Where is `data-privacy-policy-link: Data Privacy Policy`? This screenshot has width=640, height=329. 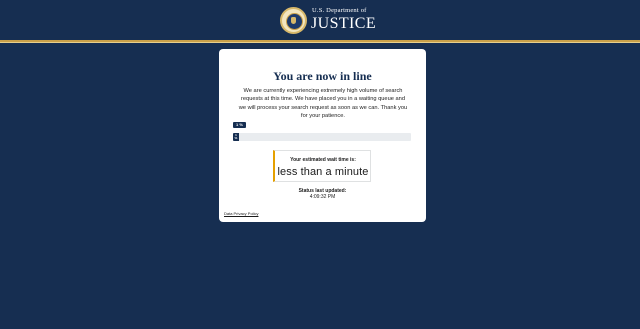 data-privacy-policy-link: Data Privacy Policy is located at coordinates (241, 213).